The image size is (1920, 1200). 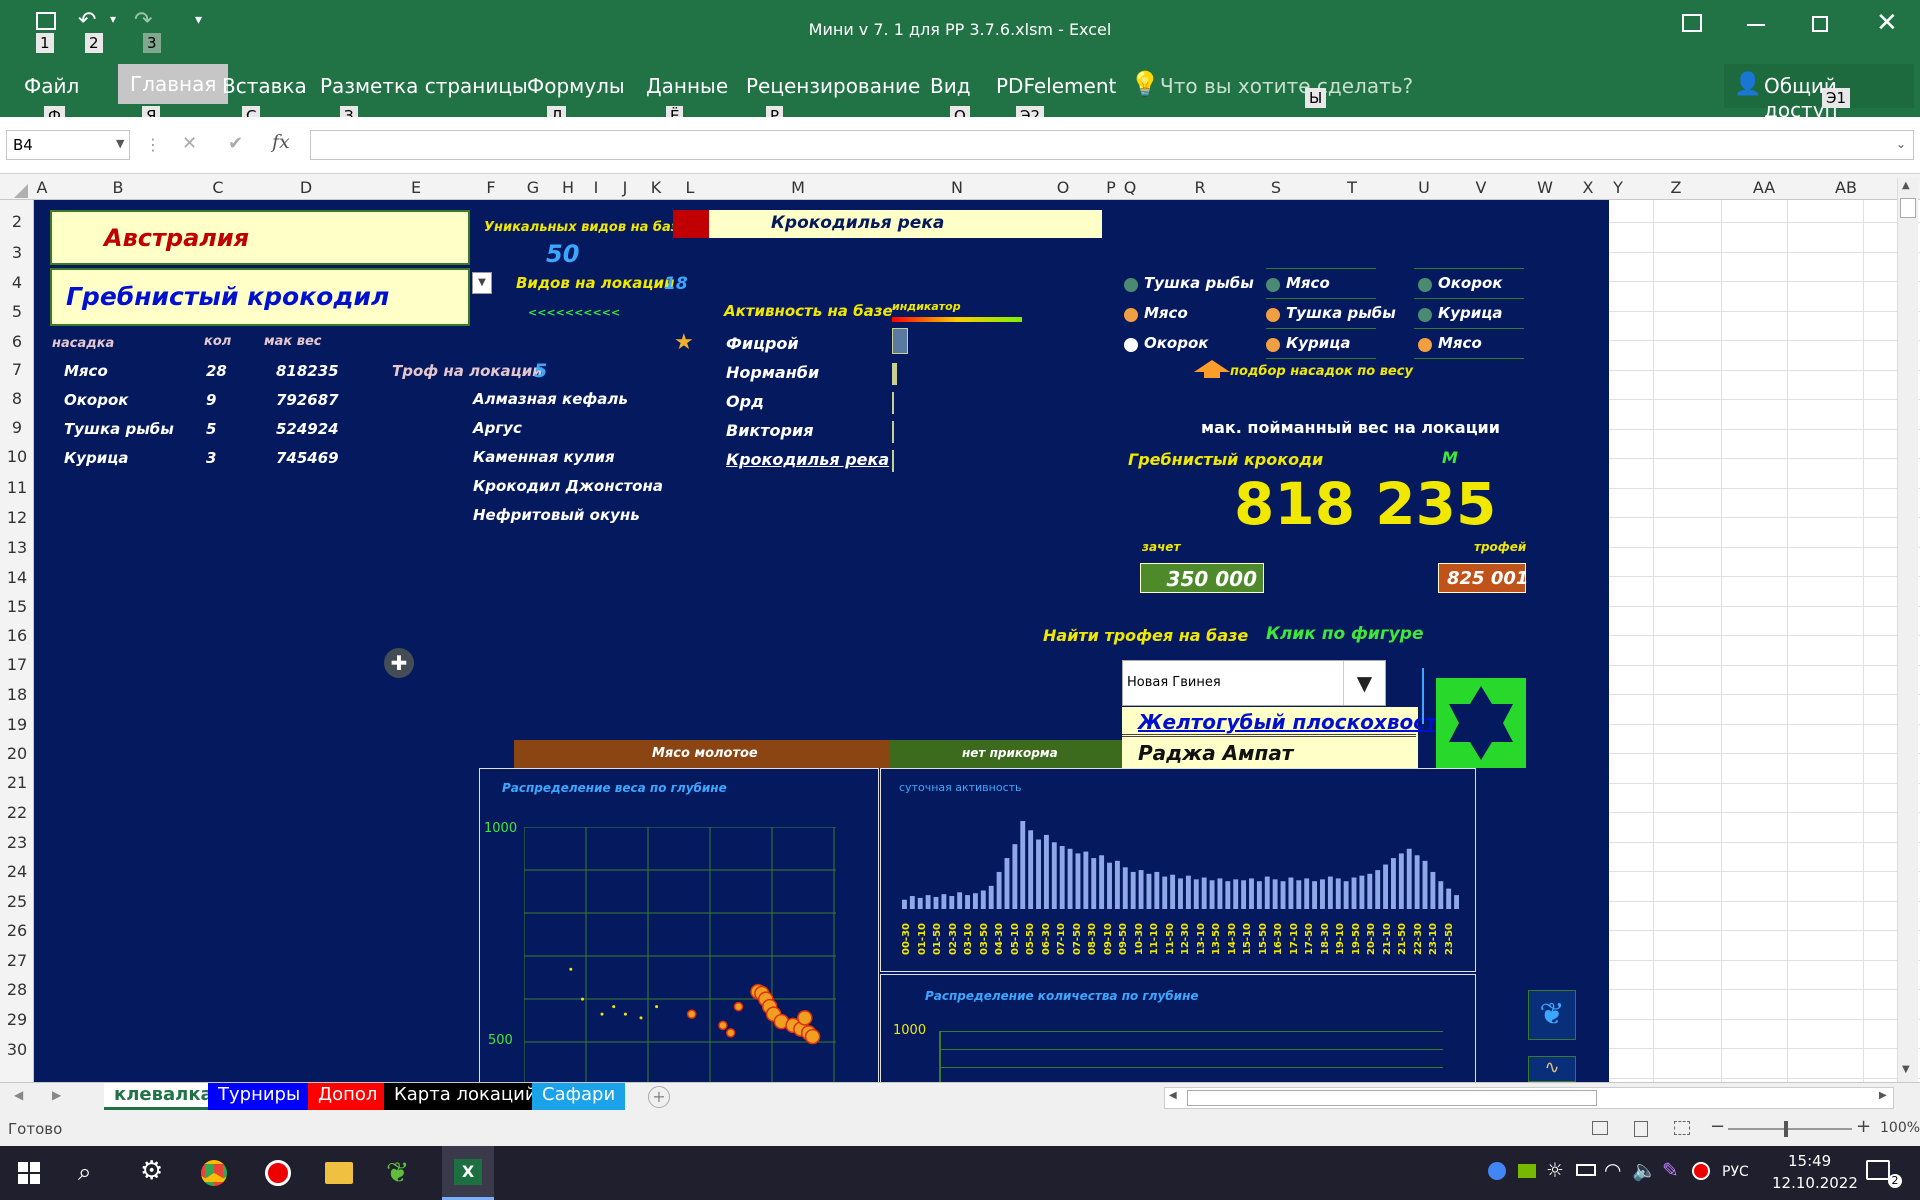 What do you see at coordinates (1552, 1015) in the screenshot?
I see `butterfly-image-icon: ❦` at bounding box center [1552, 1015].